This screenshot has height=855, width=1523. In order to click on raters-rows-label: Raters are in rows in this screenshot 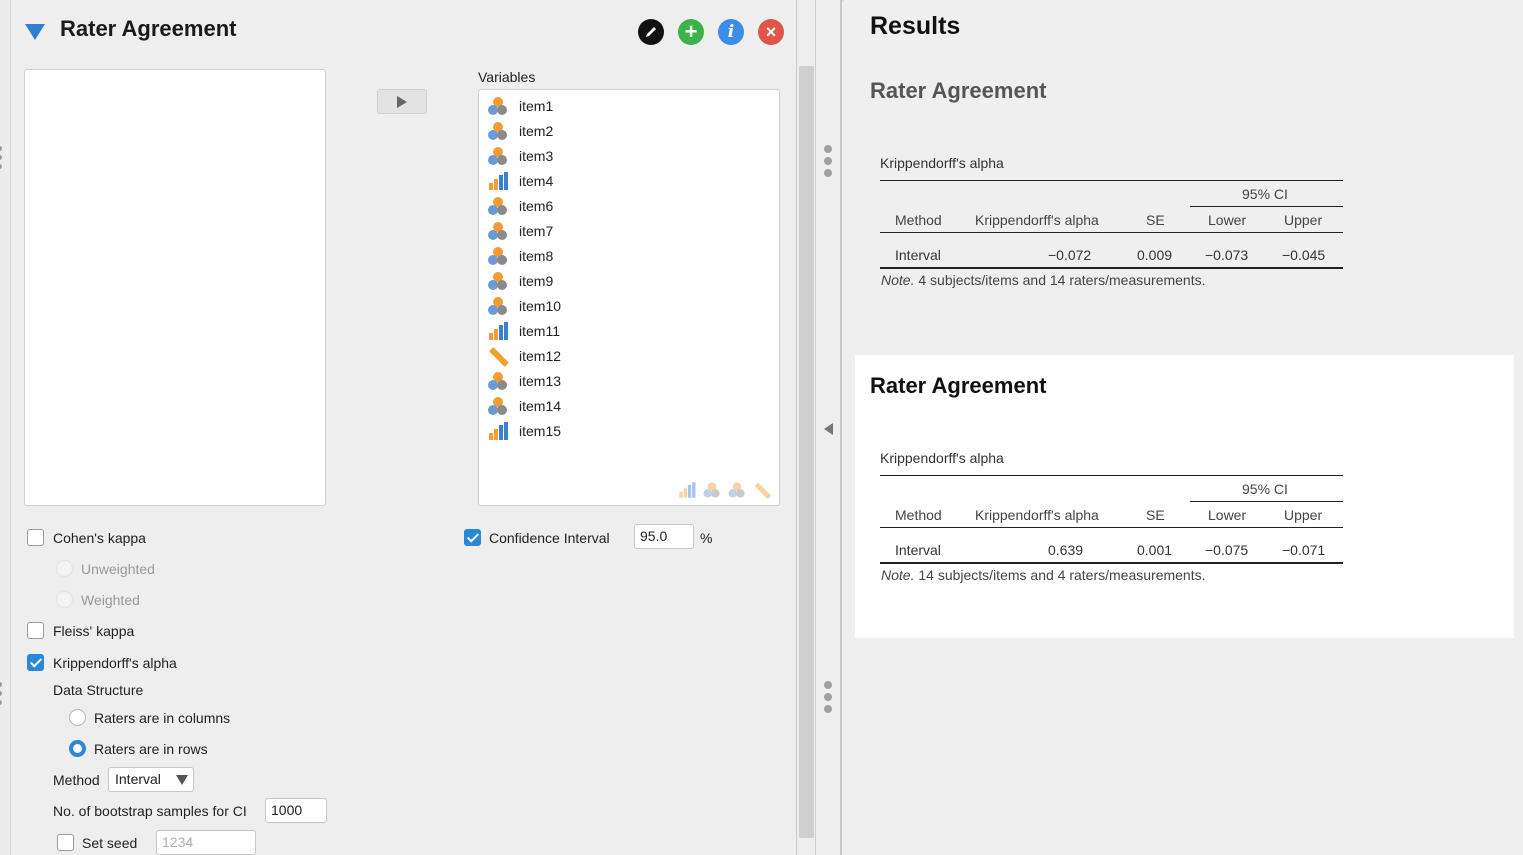, I will do `click(151, 749)`.